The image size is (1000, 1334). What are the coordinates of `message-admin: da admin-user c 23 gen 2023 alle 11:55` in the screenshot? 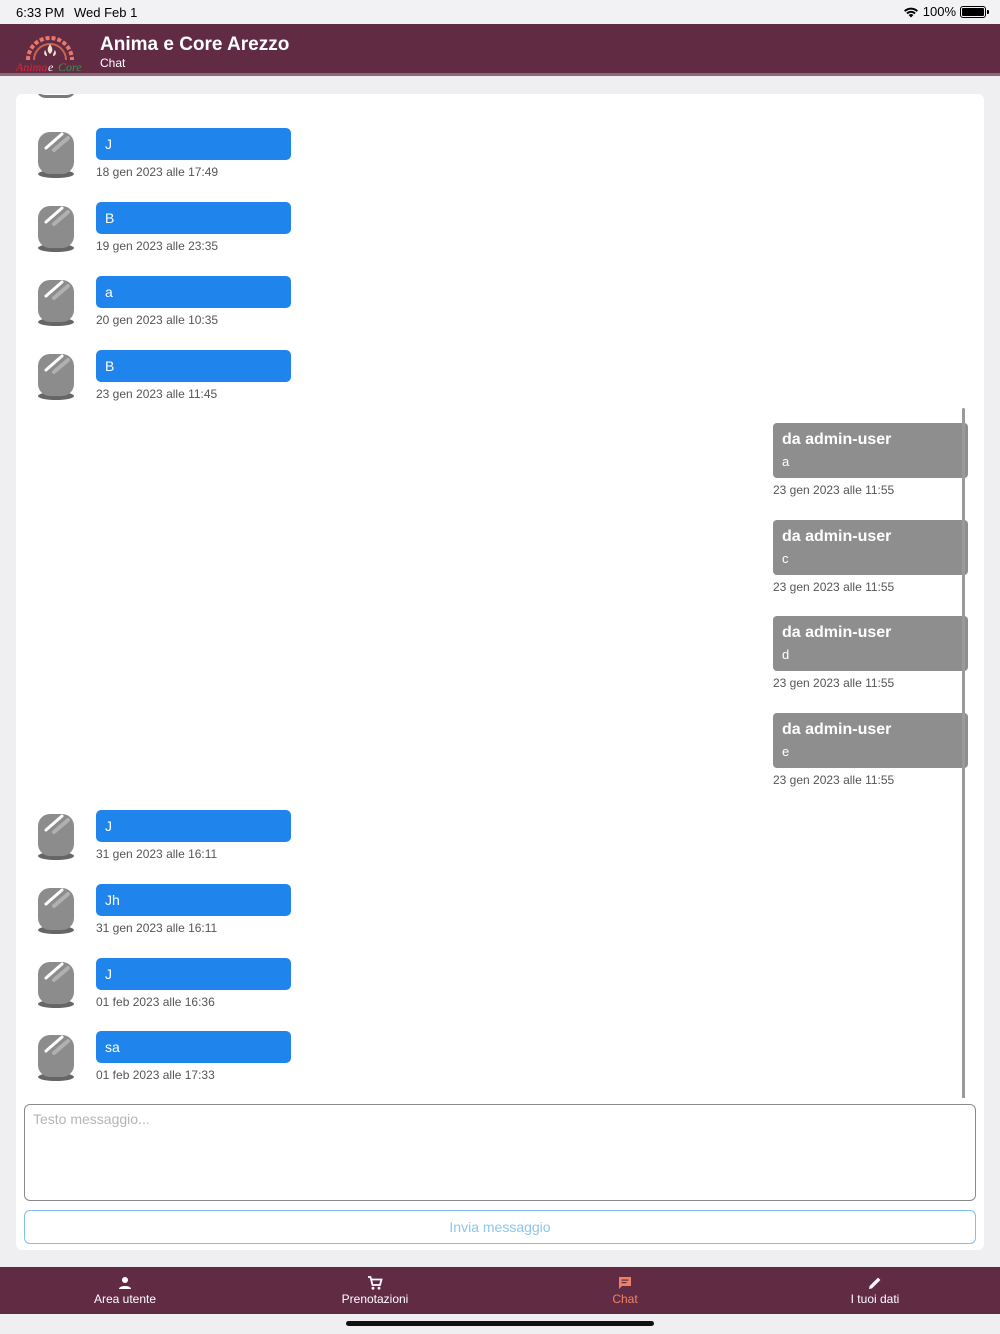 It's located at (873, 560).